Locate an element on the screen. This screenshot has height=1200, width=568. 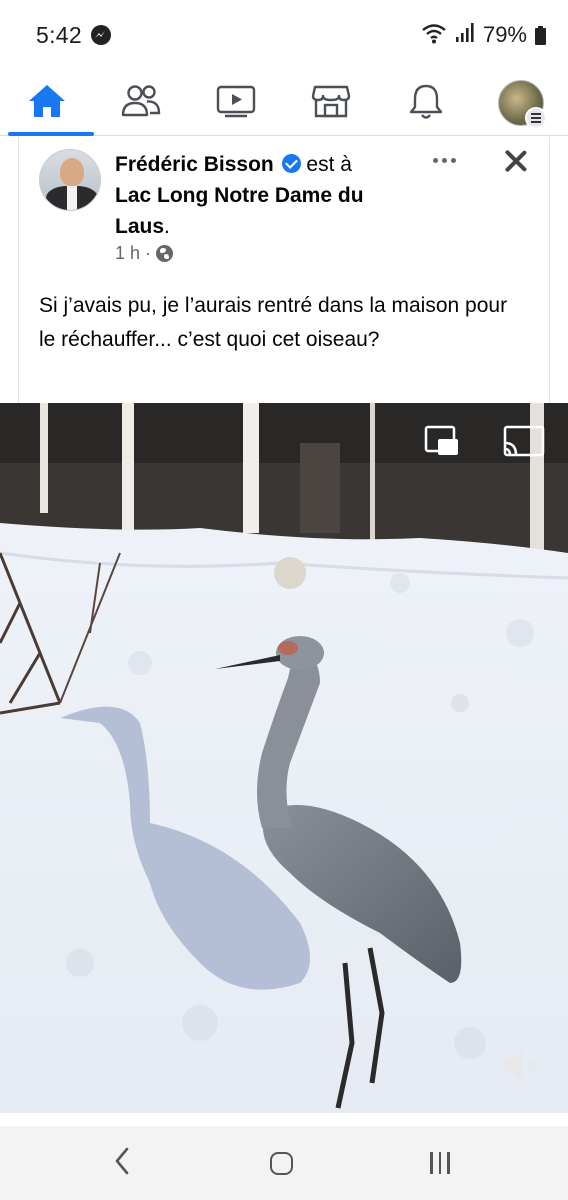
location-period: . is located at coordinates (167, 226).